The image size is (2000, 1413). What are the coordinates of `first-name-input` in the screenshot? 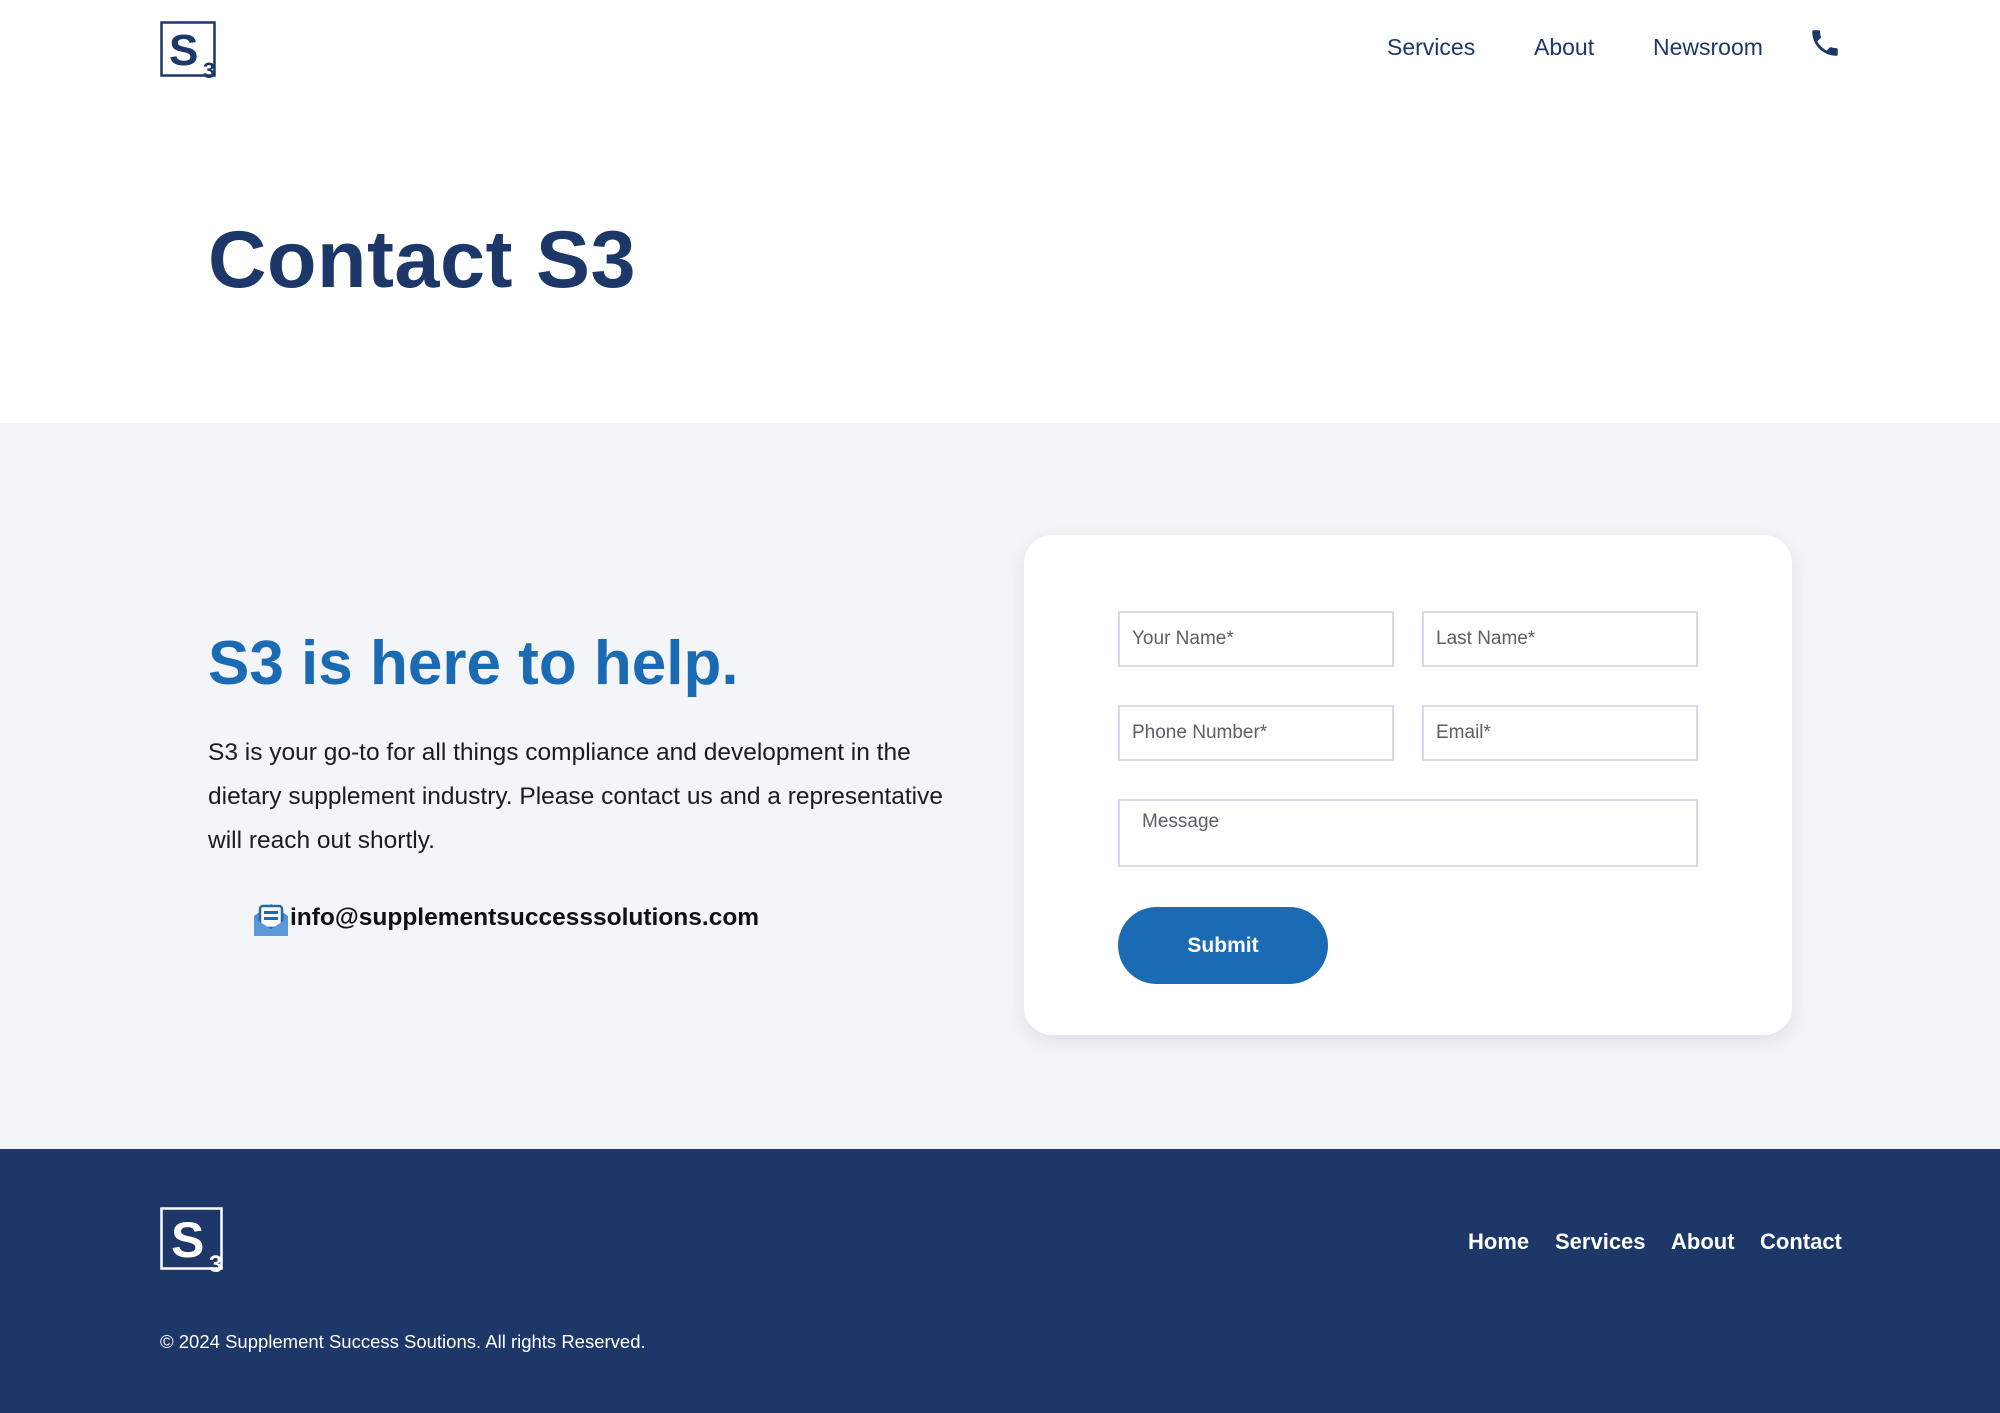 It's located at (1256, 639).